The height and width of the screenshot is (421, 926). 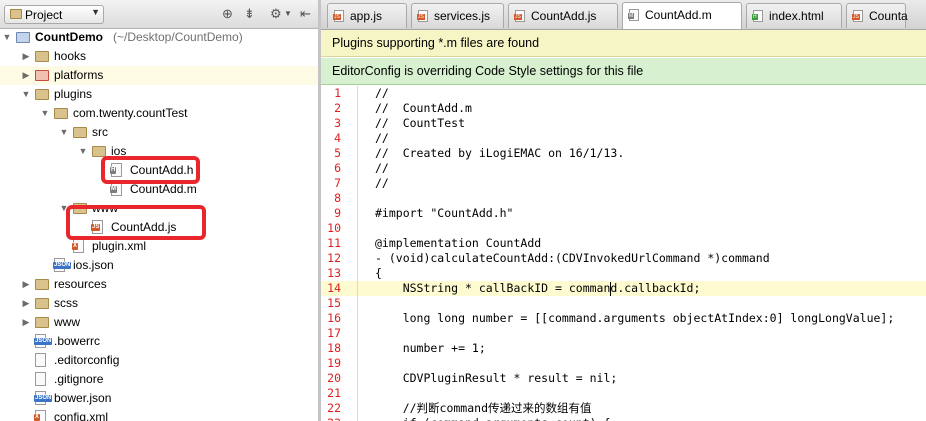 What do you see at coordinates (288, 13) in the screenshot?
I see `chevron-down-icon: ▼` at bounding box center [288, 13].